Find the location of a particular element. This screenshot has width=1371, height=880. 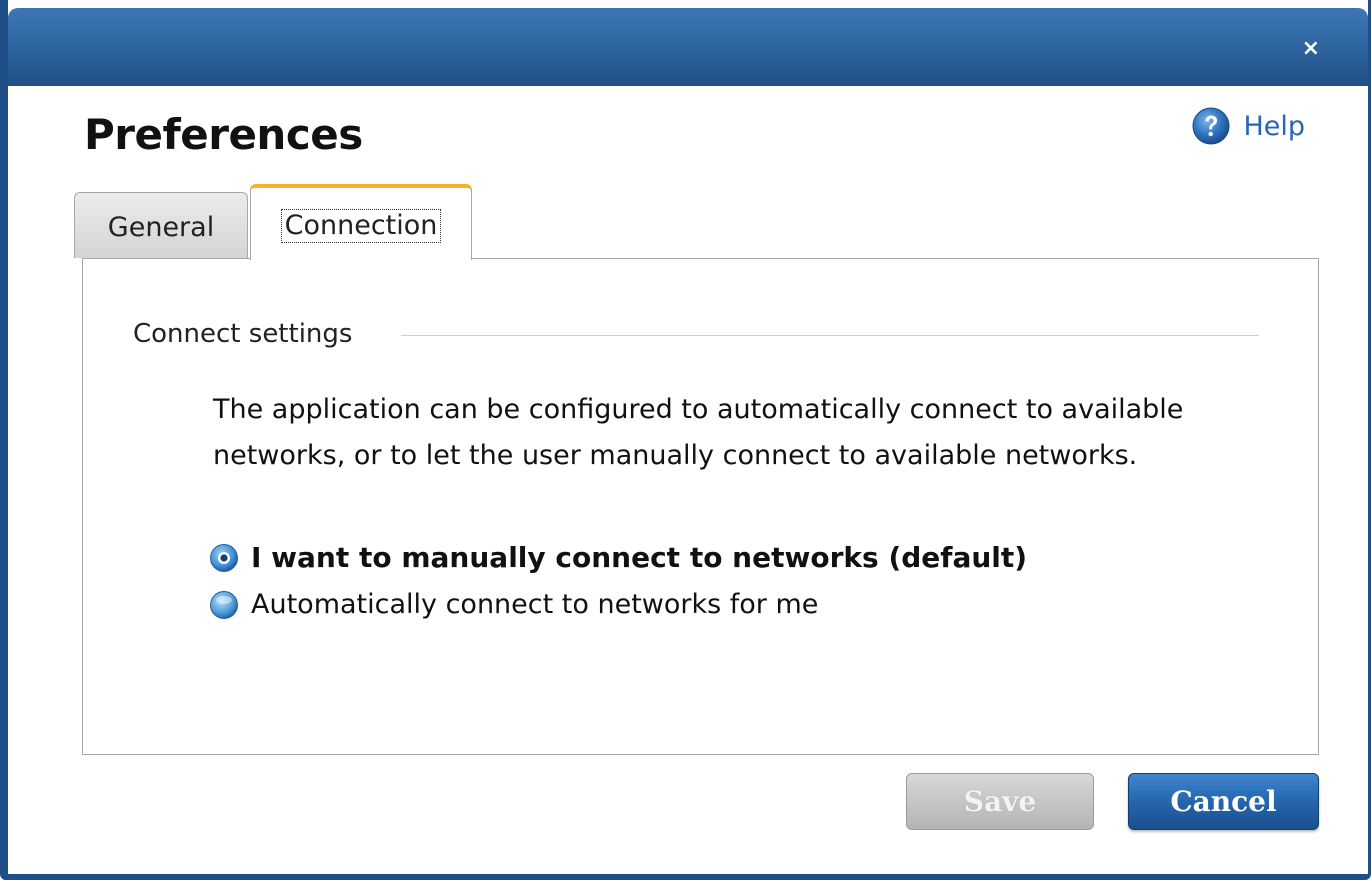

close-icon: × is located at coordinates (1311, 49).